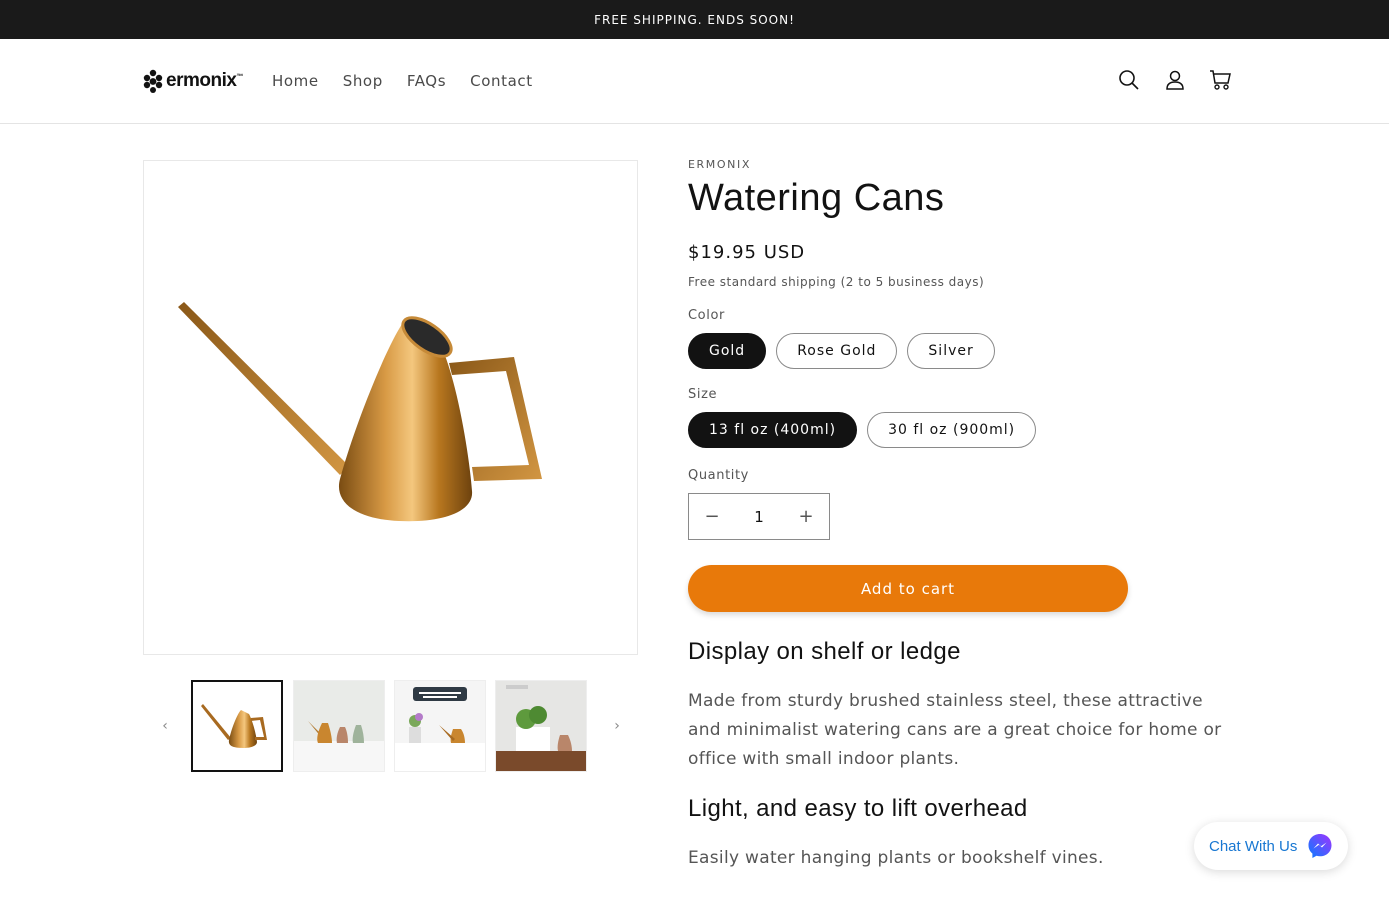 The width and height of the screenshot is (1389, 902). Describe the element at coordinates (153, 81) in the screenshot. I see `logo-mark-icon` at that location.